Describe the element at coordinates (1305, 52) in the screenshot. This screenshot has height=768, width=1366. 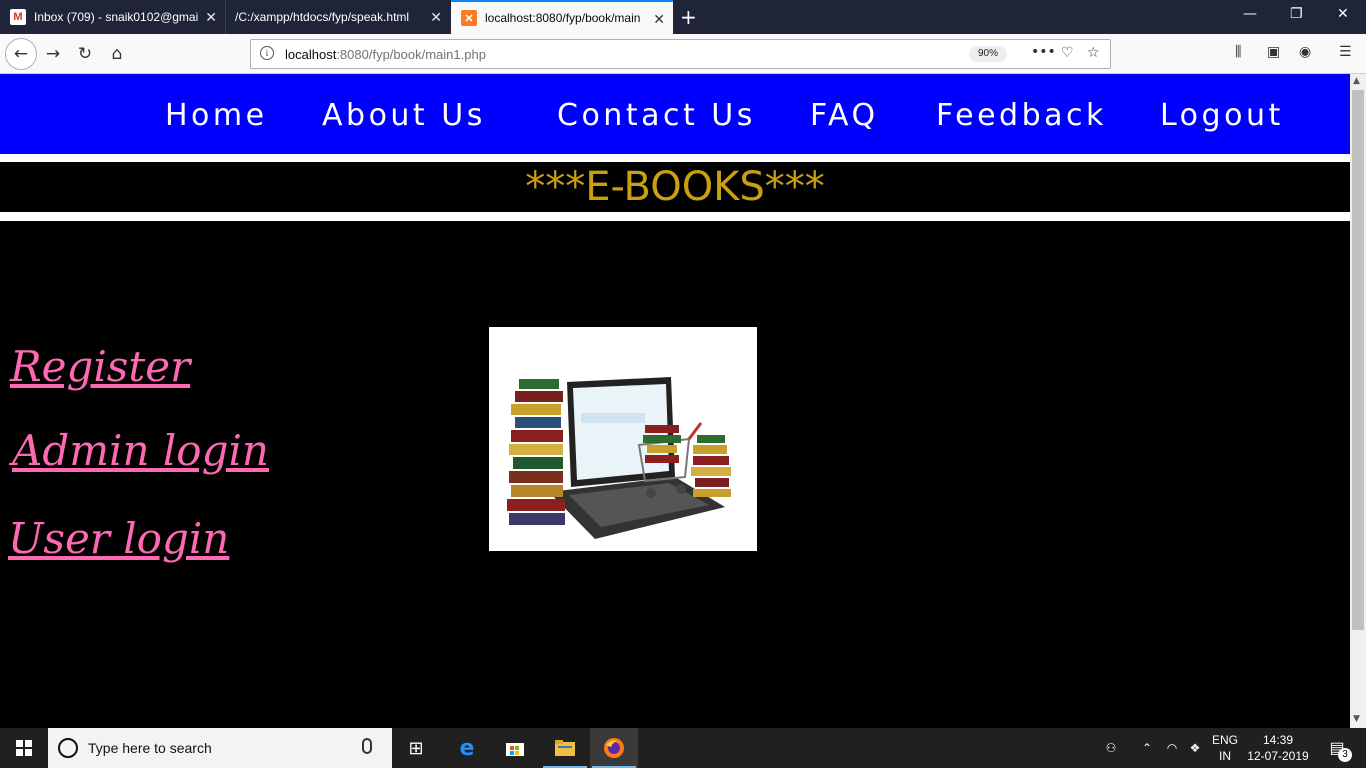
I see `account-icon: ◉` at that location.